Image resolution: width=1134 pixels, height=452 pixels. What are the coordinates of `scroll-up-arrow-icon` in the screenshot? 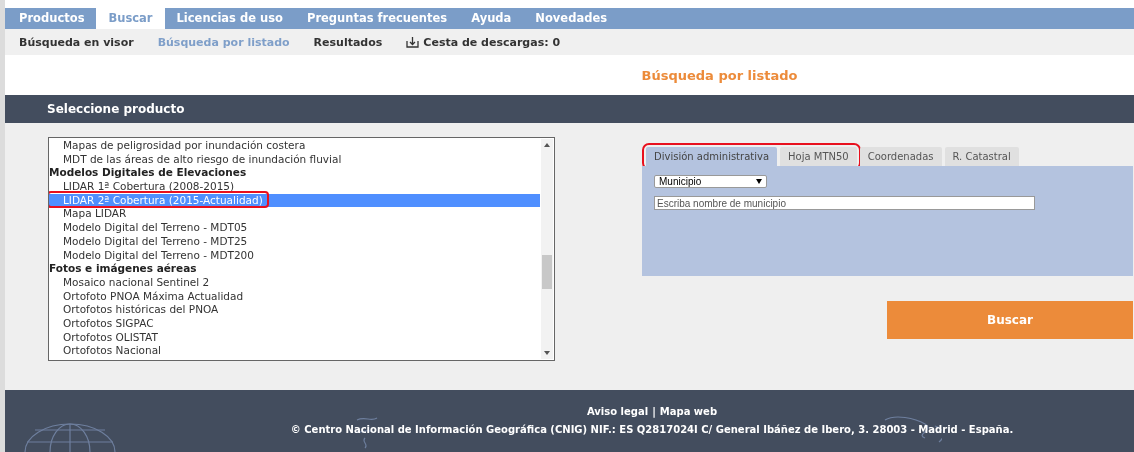 It's located at (547, 145).